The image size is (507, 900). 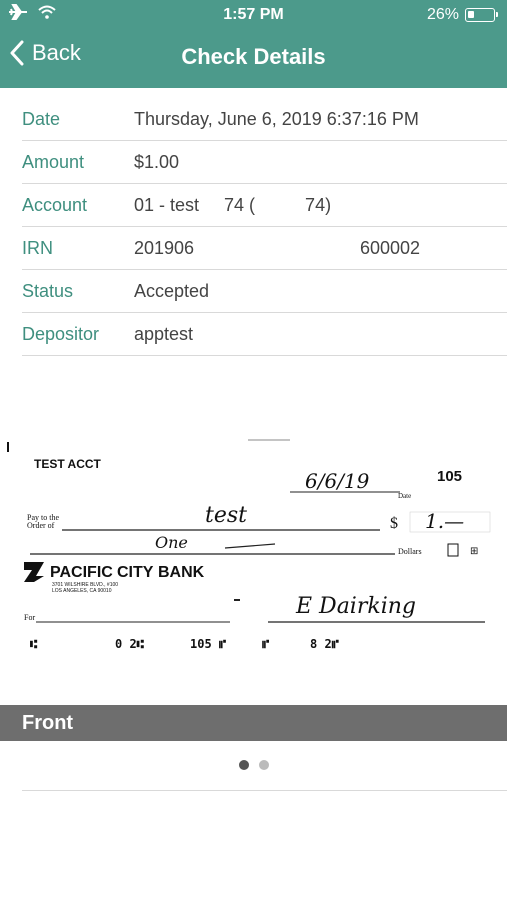 I want to click on order-of-label: Order of, so click(x=41, y=525).